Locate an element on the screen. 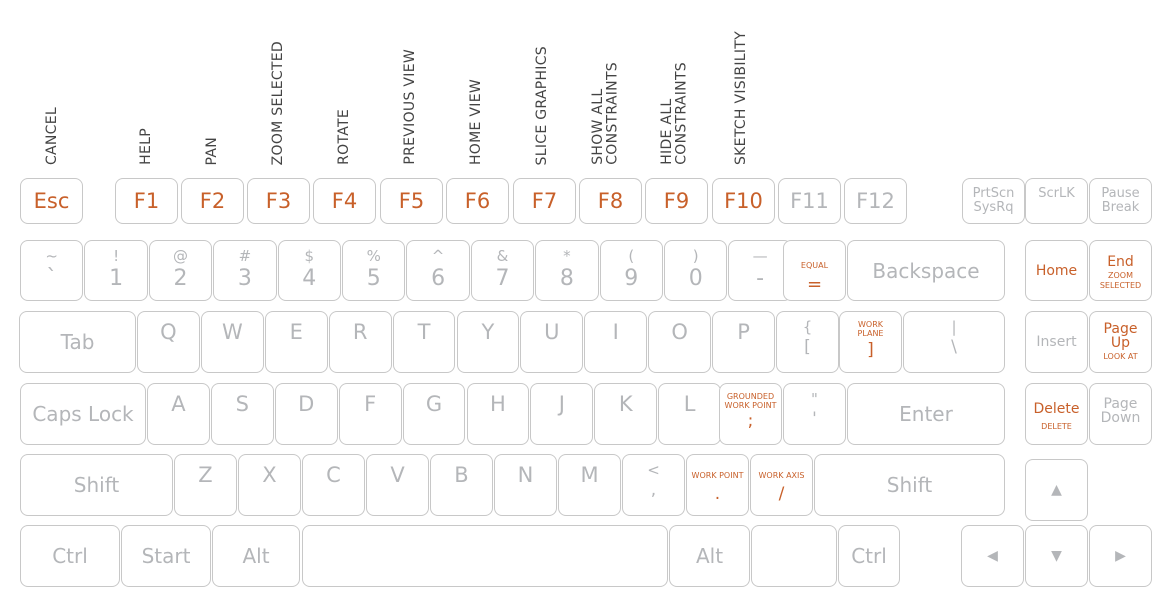 The image size is (1170, 607). key-arrow-left: ◀ is located at coordinates (992, 556).